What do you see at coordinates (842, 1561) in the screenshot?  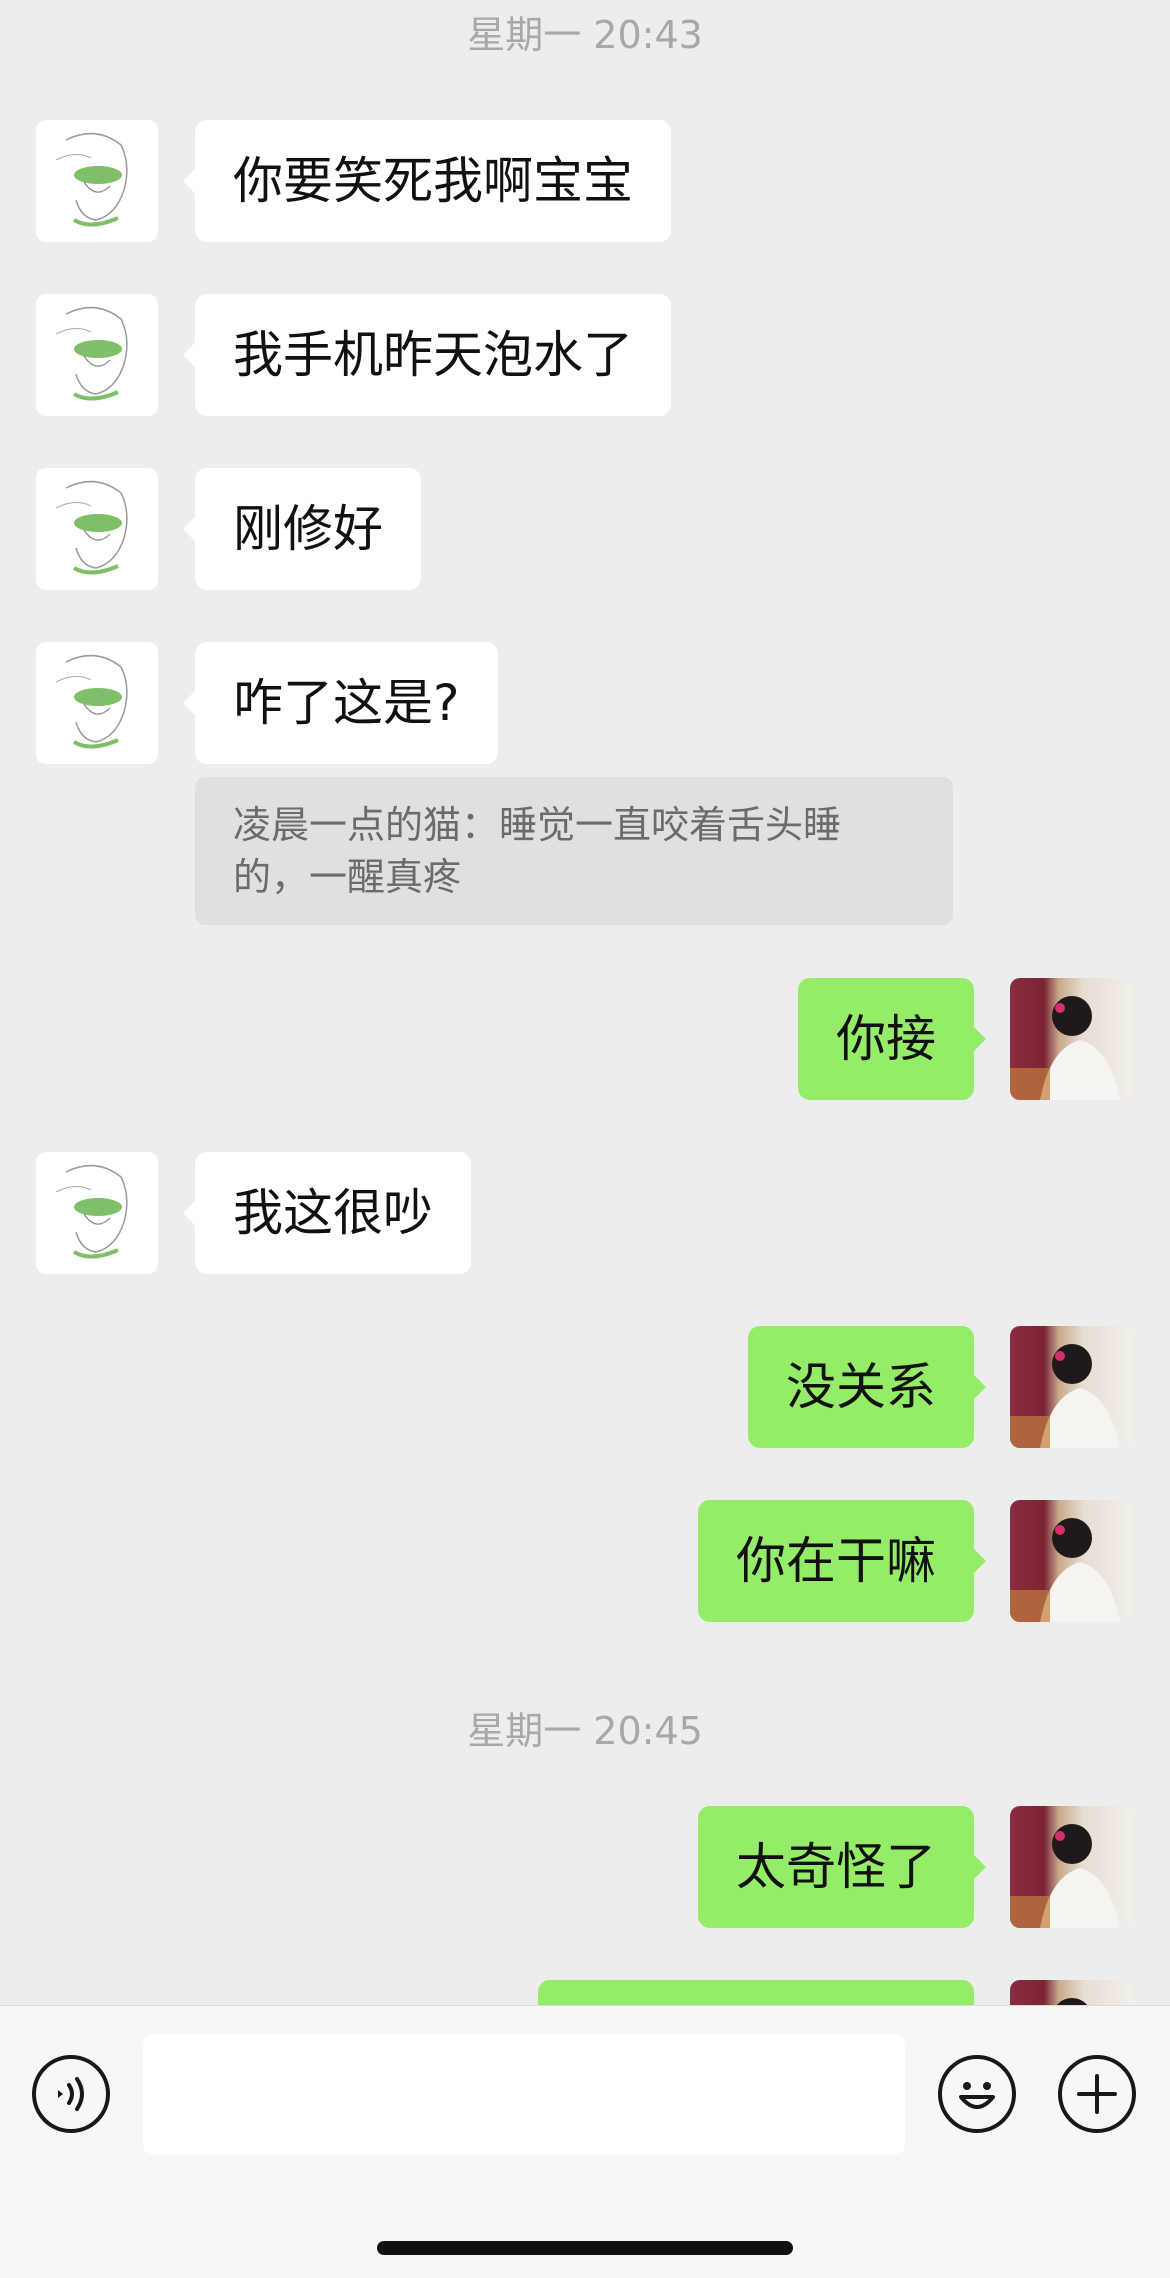 I see `outgoing-message-bubble: 你在干嘛` at bounding box center [842, 1561].